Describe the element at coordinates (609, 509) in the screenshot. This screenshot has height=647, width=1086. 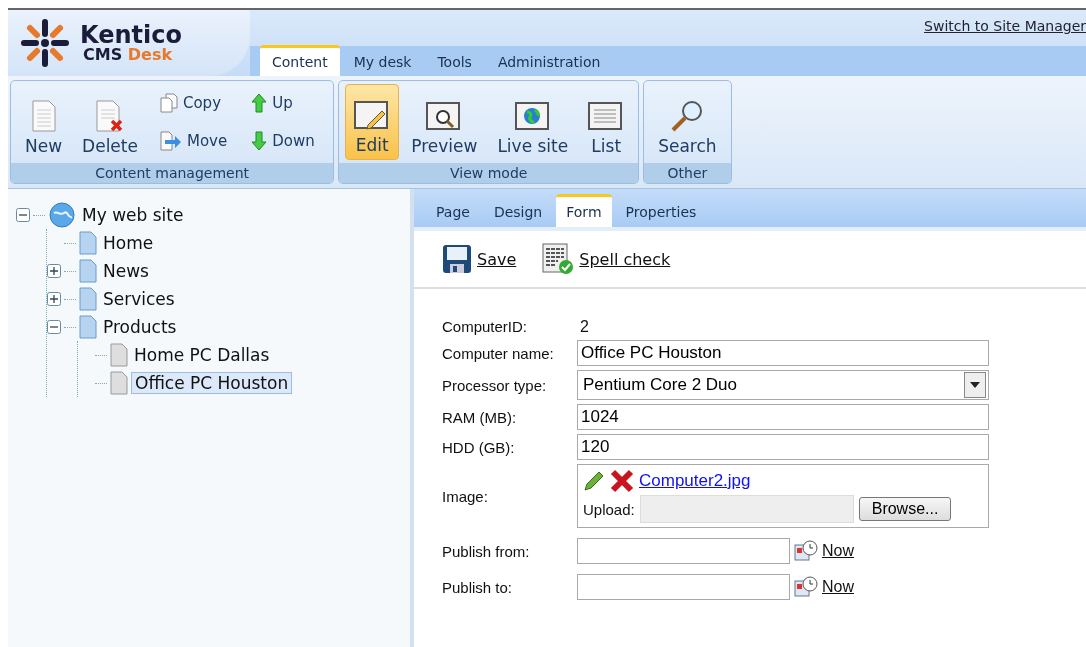
I see `upload-label: Upload:` at that location.